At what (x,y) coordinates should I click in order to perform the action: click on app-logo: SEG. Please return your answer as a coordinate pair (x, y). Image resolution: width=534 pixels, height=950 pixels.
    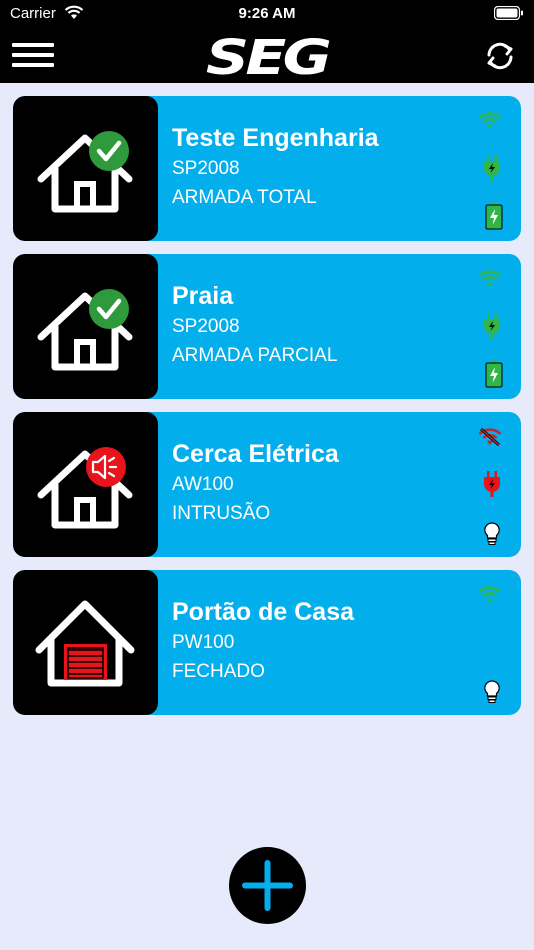
    Looking at the image, I should click on (268, 58).